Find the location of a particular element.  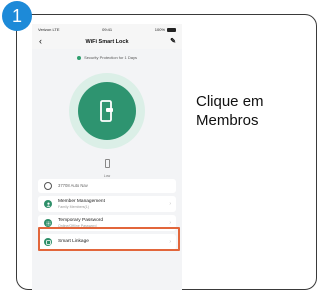

battery-icon is located at coordinates (171, 29).